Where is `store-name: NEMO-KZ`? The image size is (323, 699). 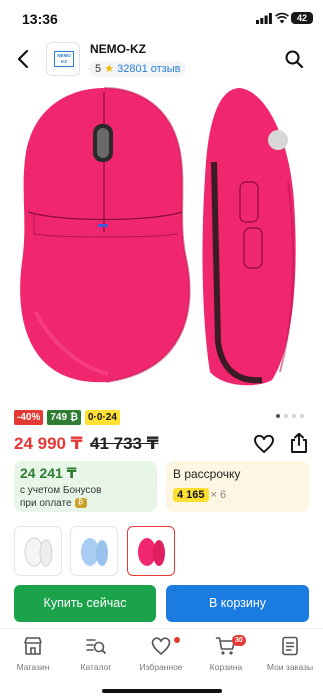 store-name: NEMO-KZ is located at coordinates (118, 49).